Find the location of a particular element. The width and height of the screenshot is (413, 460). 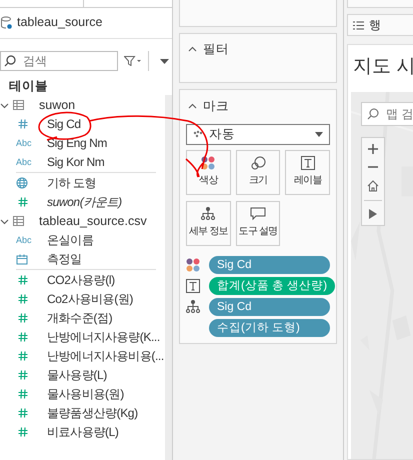

mark-property-button: 도구 설명 is located at coordinates (258, 223).